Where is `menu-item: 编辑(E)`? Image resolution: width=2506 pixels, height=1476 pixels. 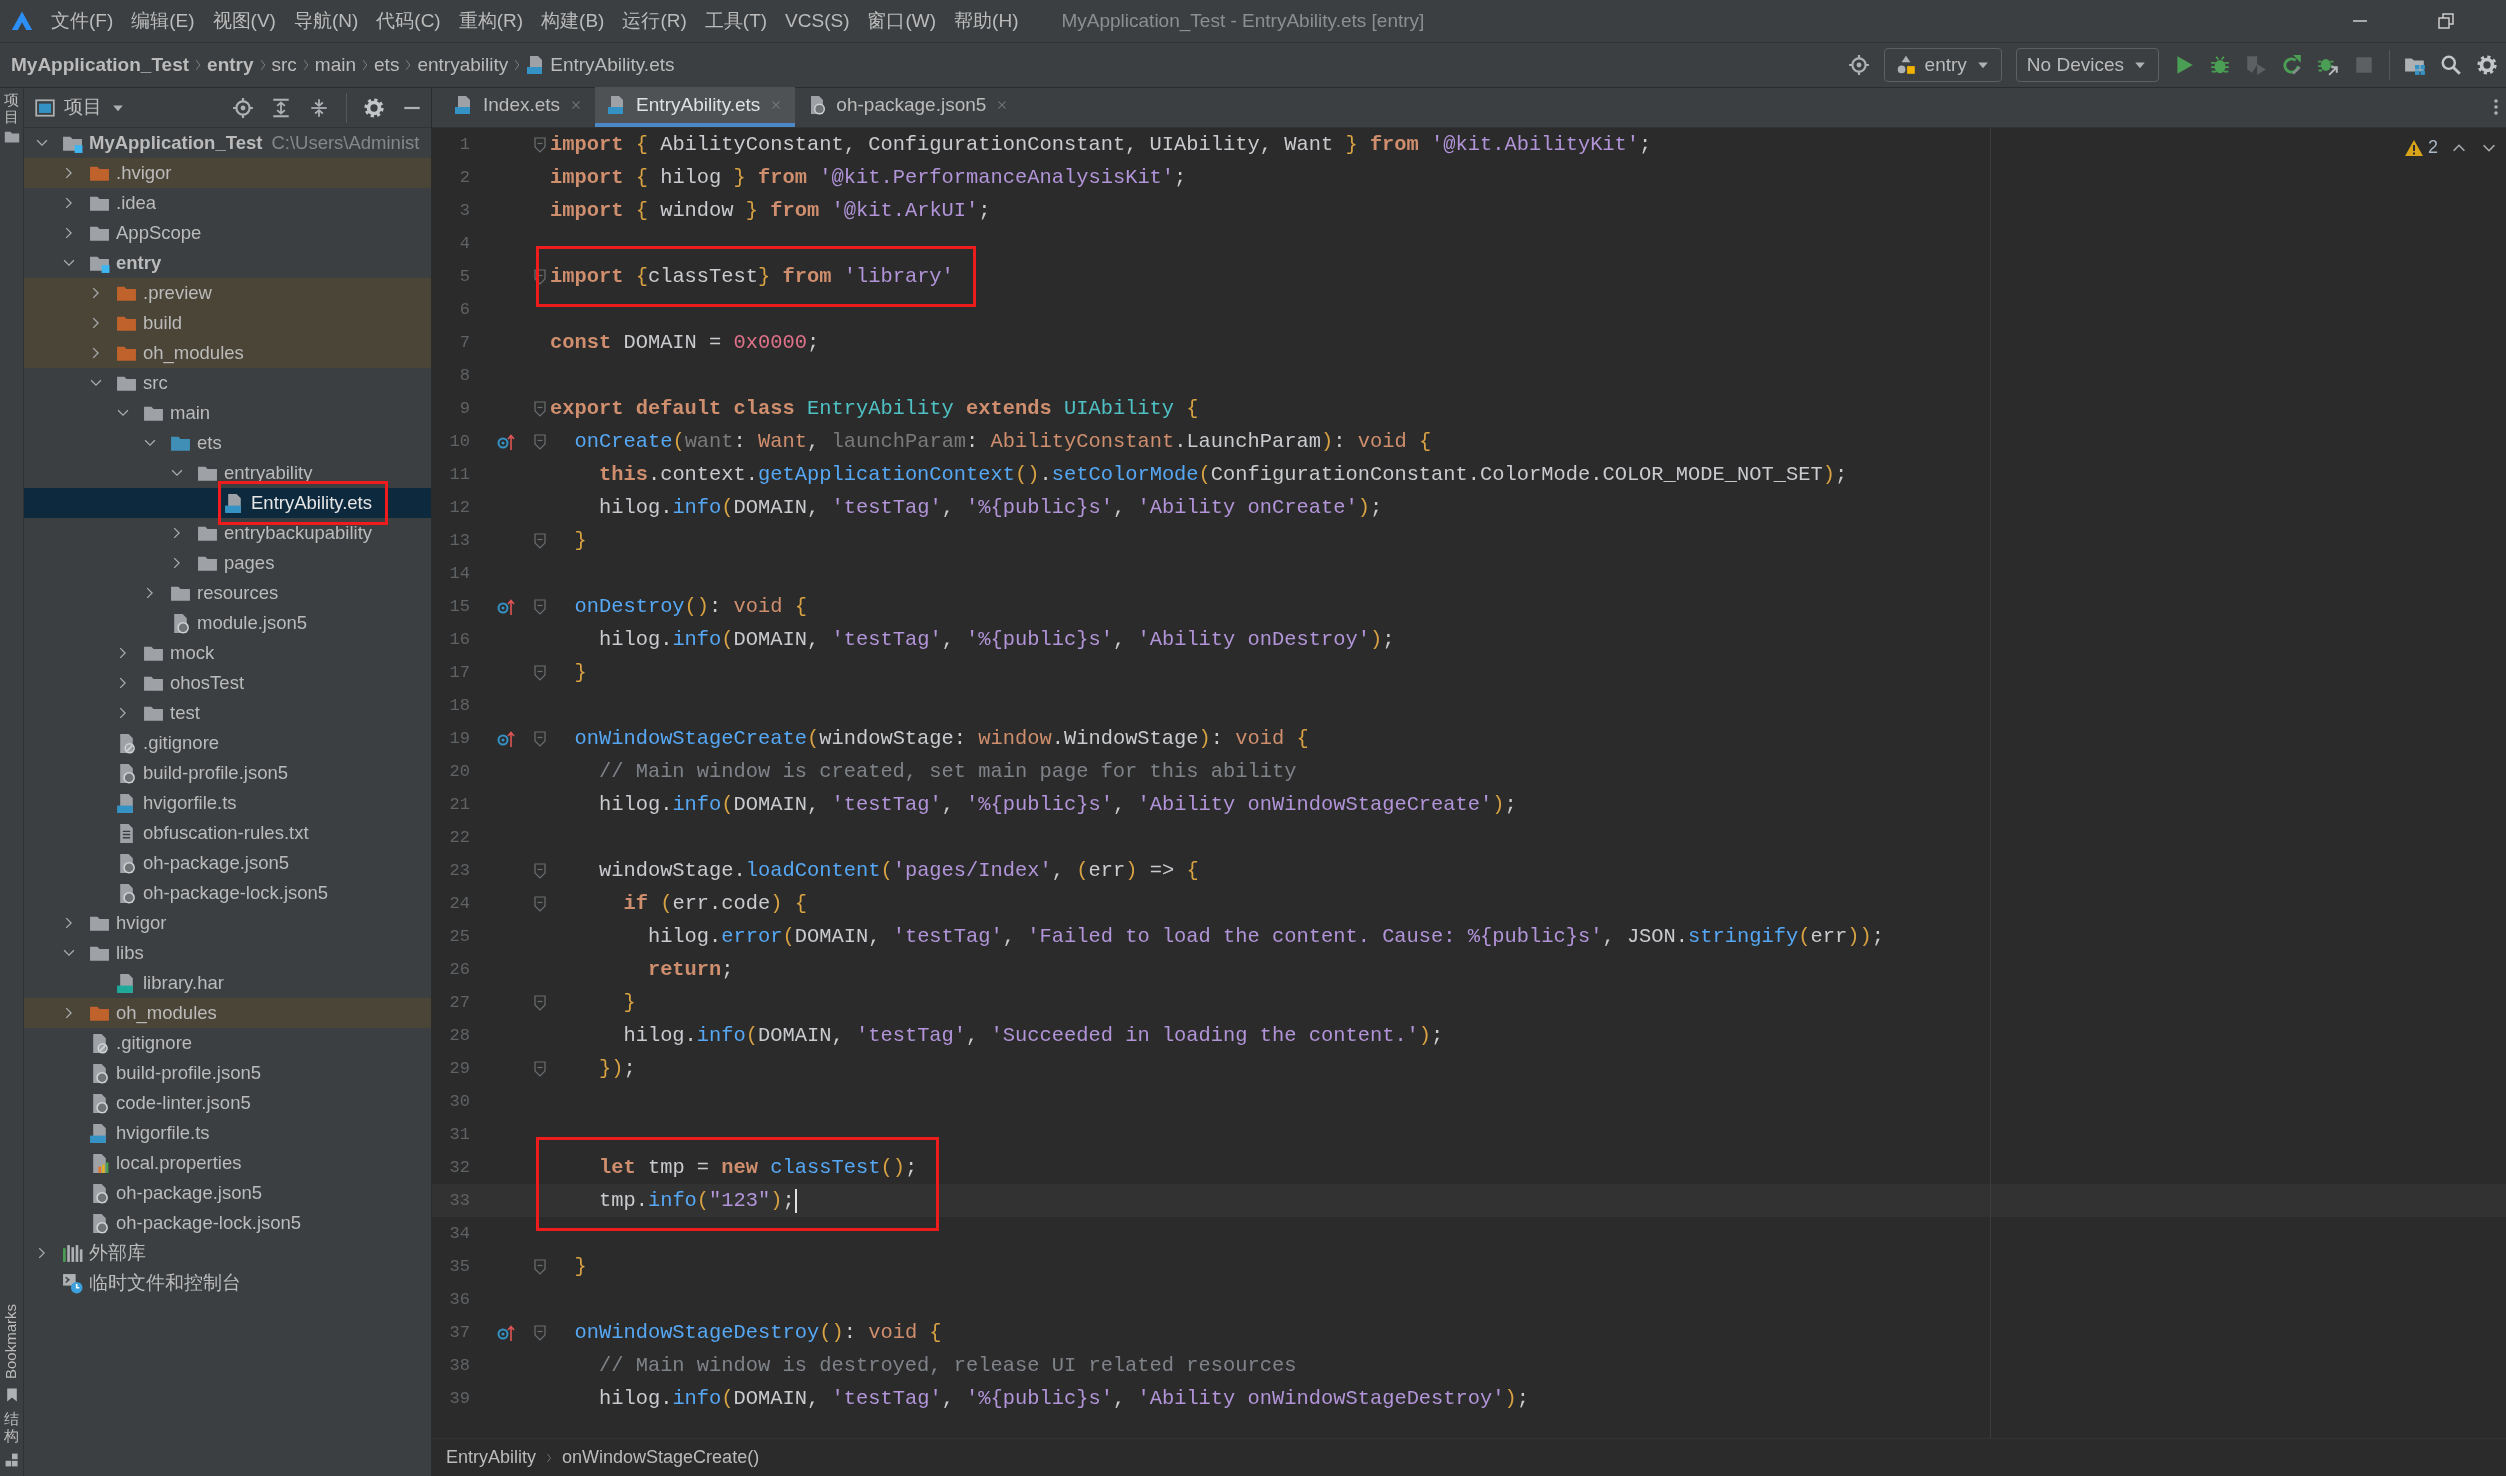
menu-item: 编辑(E) is located at coordinates (163, 21).